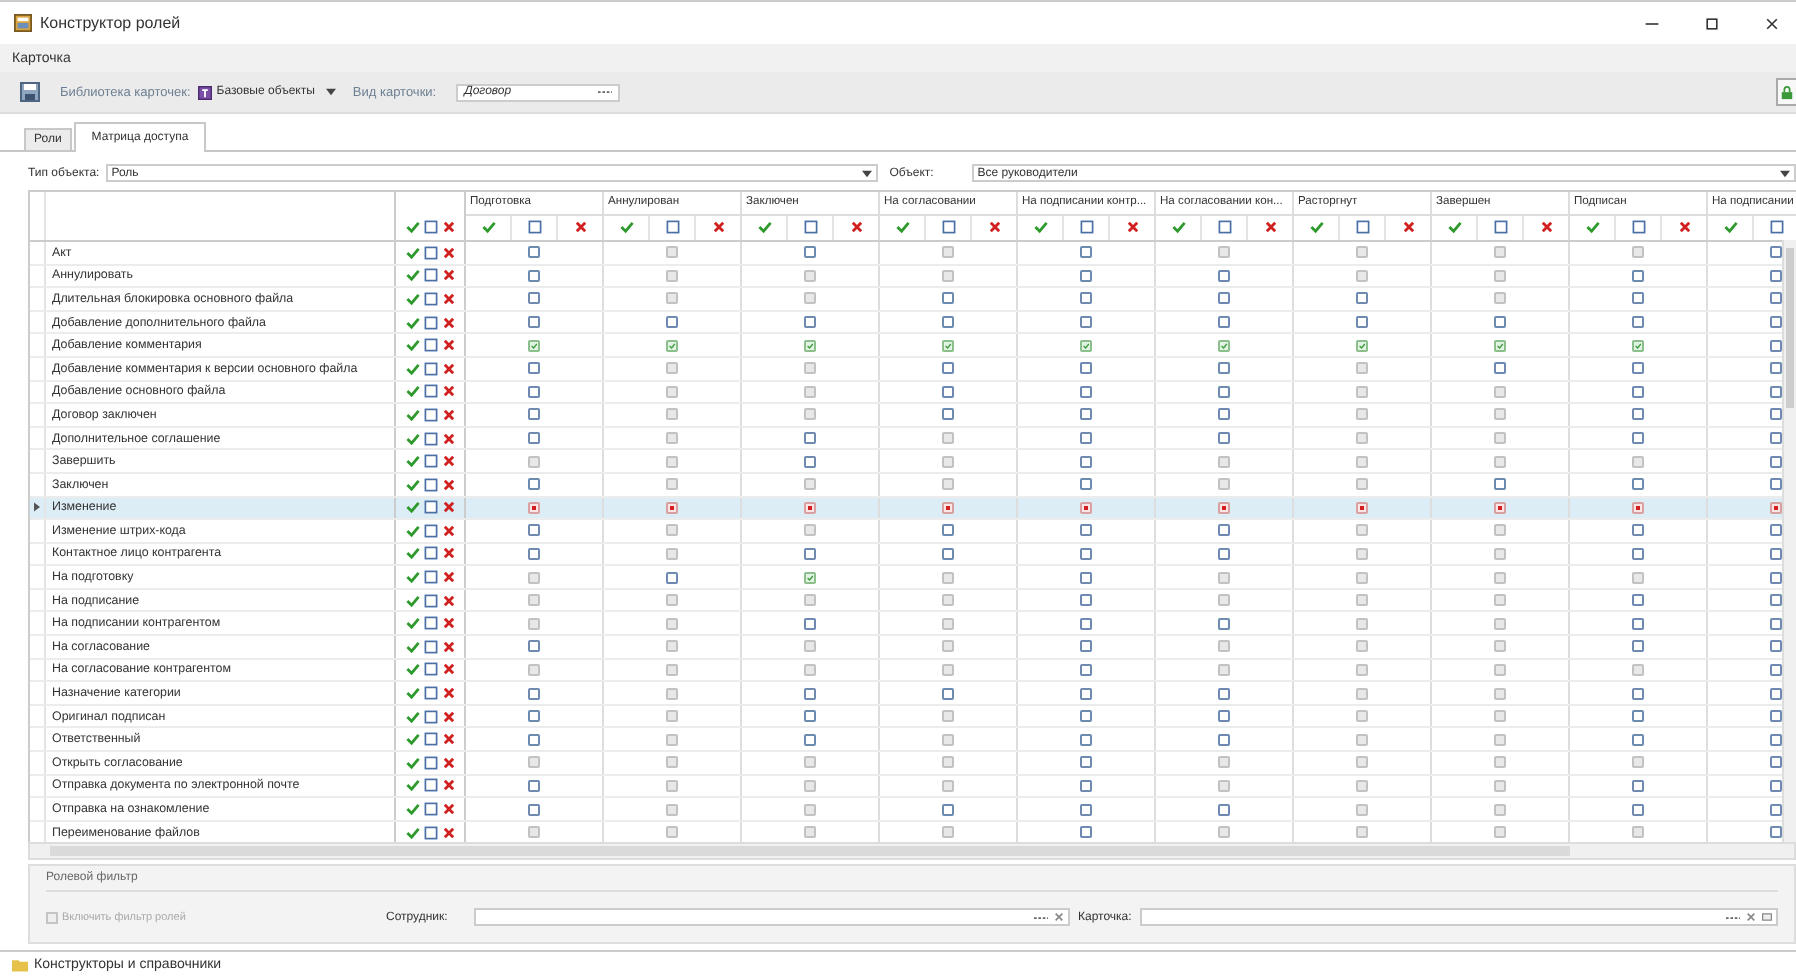 The width and height of the screenshot is (1796, 976). Describe the element at coordinates (1458, 917) in the screenshot. I see `card-field` at that location.